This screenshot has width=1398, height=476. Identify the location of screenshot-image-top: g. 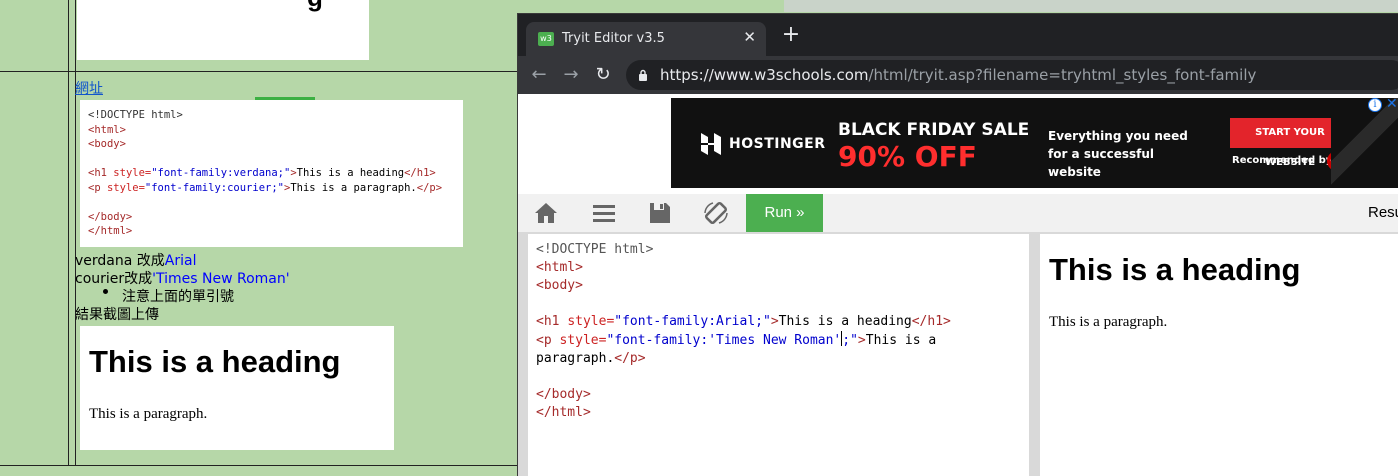
(223, 30).